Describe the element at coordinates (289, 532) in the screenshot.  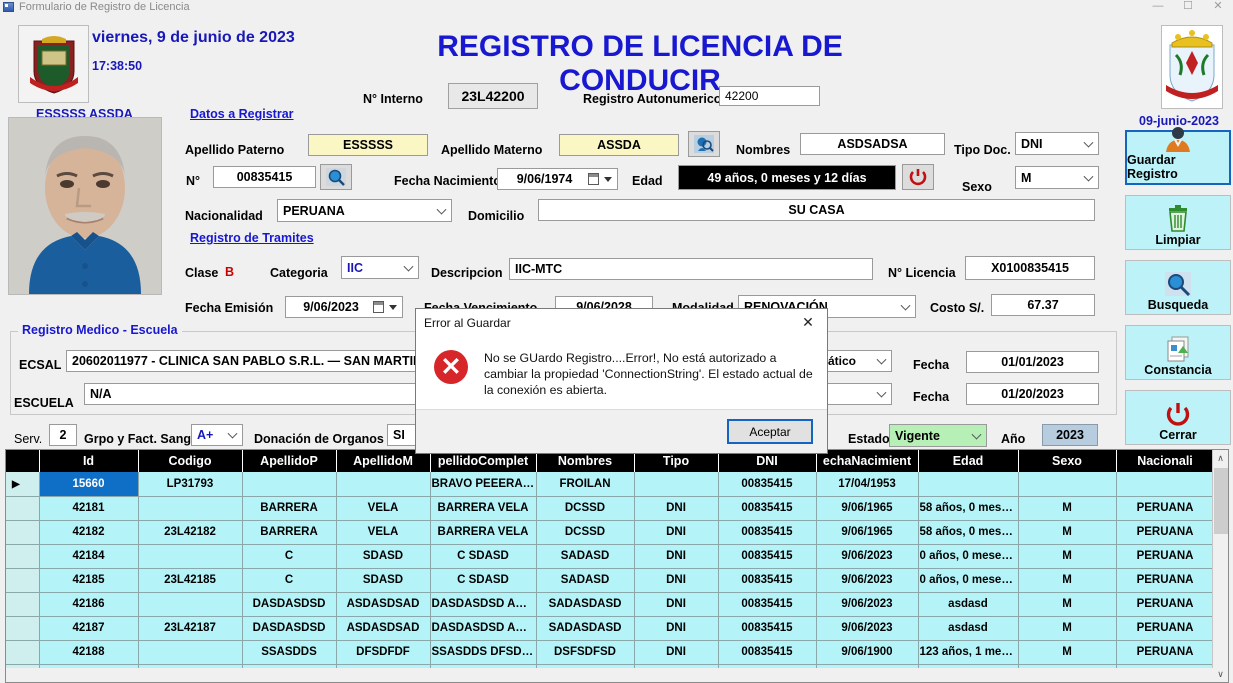
I see `table-cell: BARRERA` at that location.